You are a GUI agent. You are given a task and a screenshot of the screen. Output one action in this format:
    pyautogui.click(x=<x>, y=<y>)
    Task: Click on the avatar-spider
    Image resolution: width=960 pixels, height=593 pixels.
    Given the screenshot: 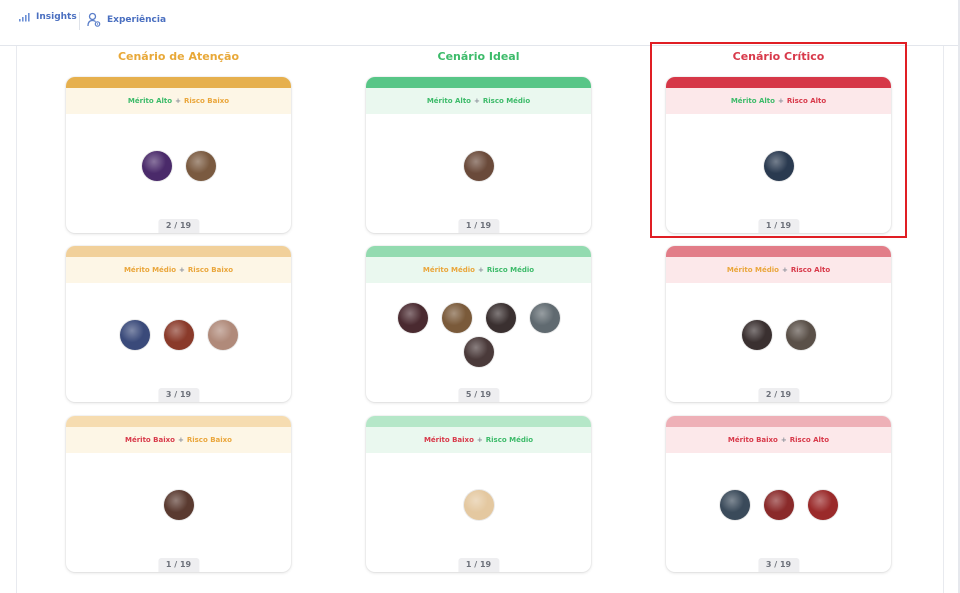 What is the action you would take?
    pyautogui.click(x=778, y=505)
    